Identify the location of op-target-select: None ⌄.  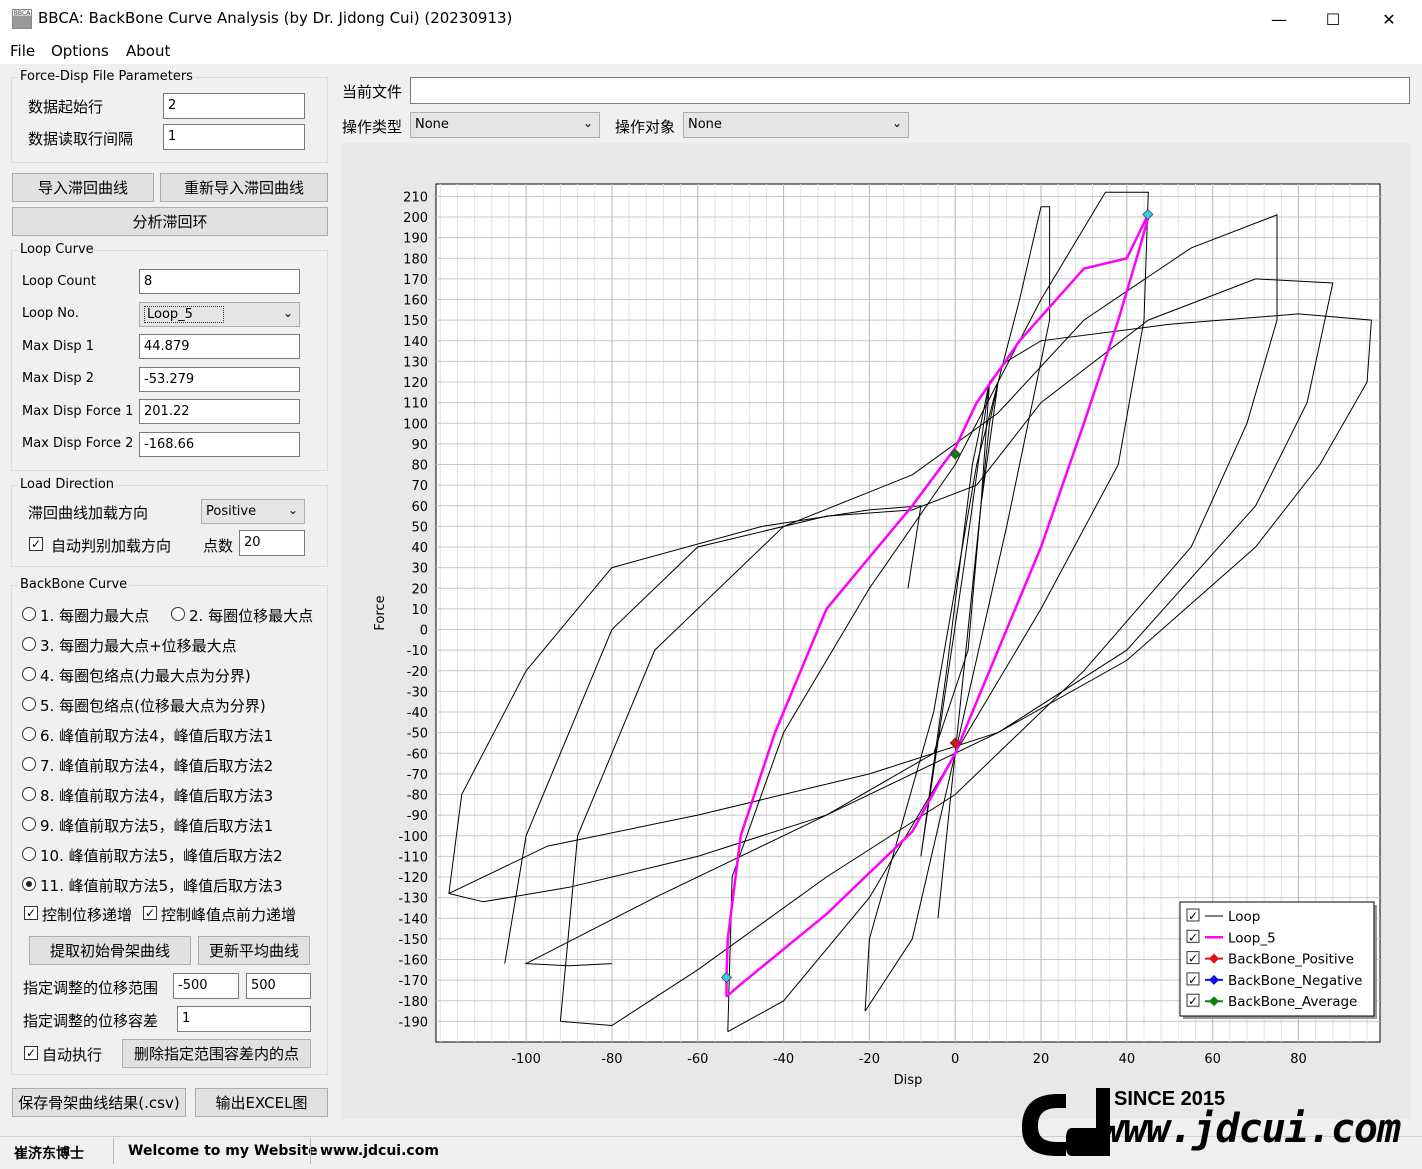
(796, 125).